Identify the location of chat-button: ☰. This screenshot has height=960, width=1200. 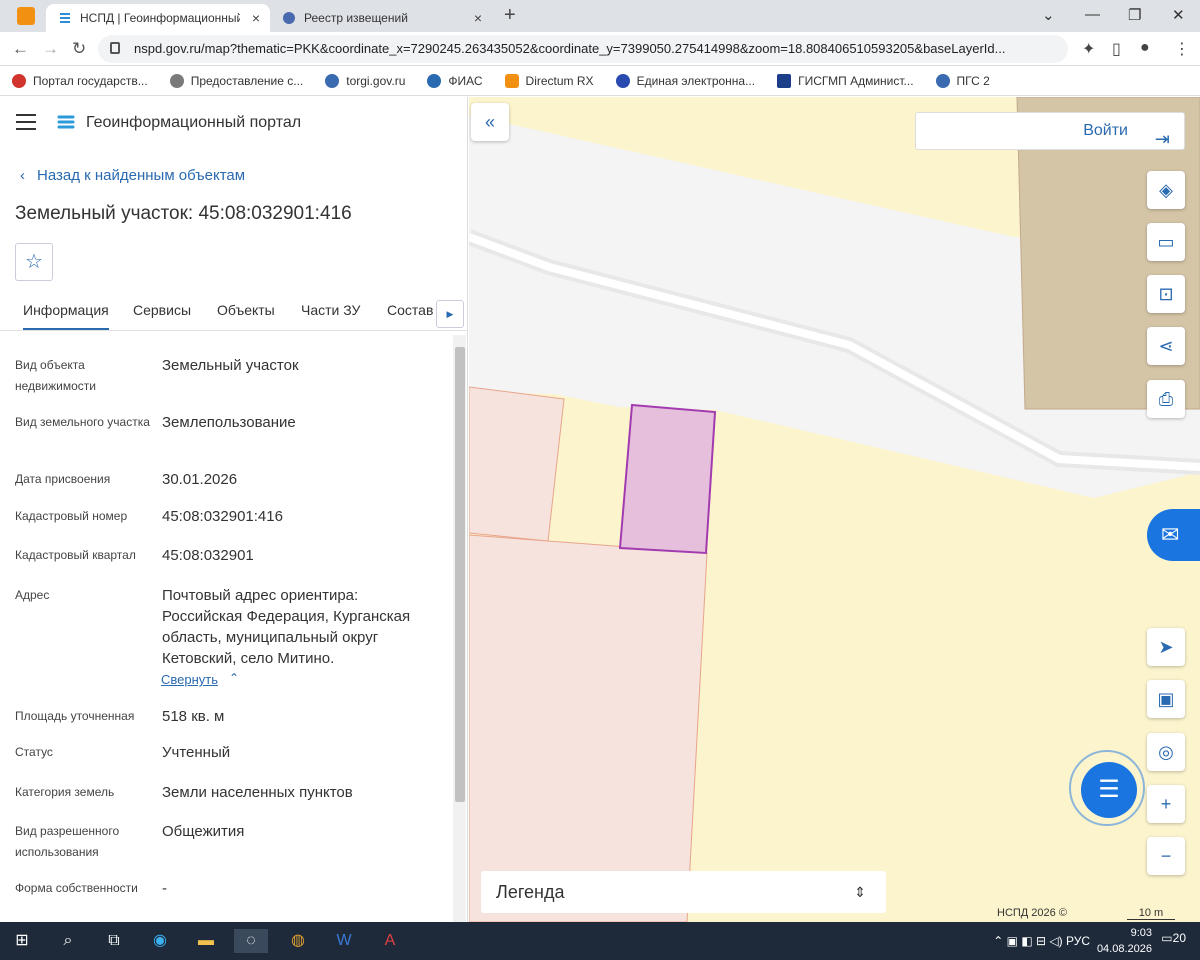
(1107, 788).